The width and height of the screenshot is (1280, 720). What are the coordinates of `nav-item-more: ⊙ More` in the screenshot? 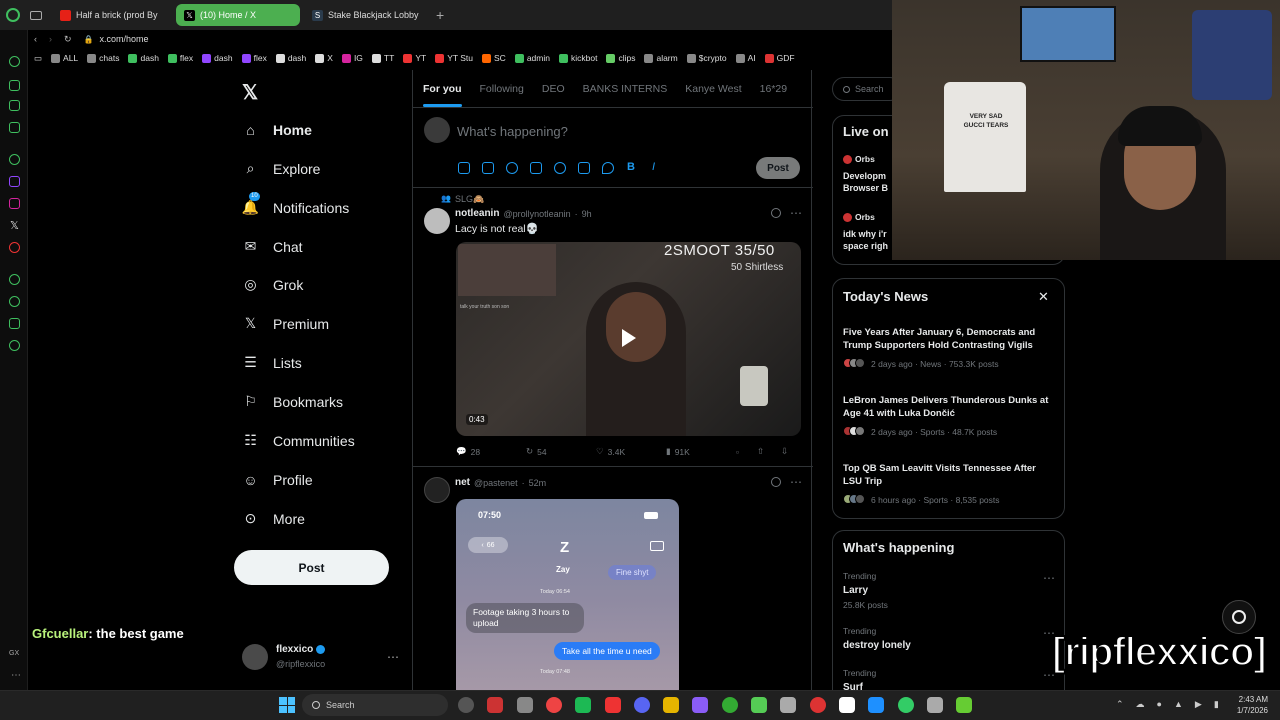 It's located at (273, 518).